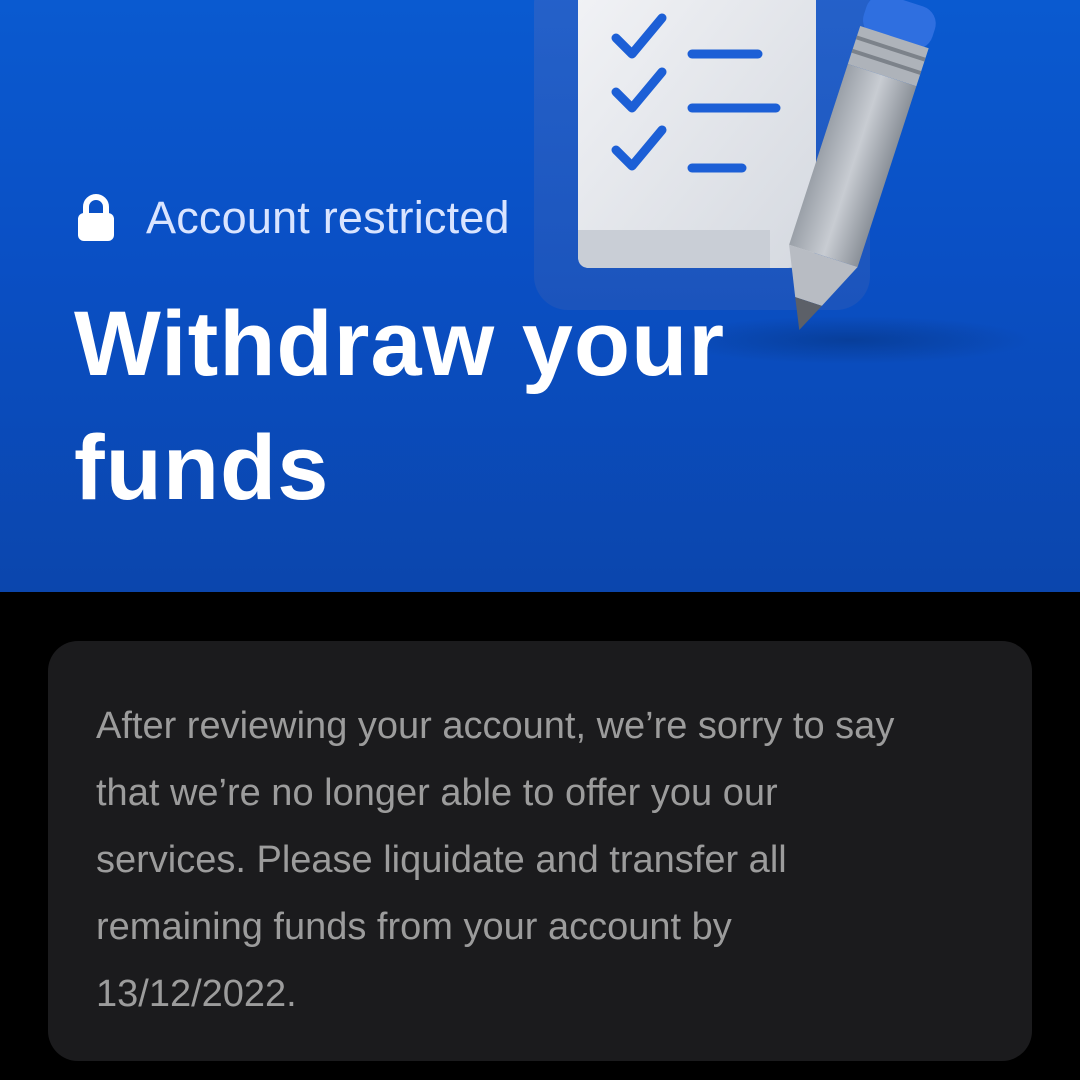 The width and height of the screenshot is (1080, 1080). I want to click on account-status-label: Account restricted, so click(328, 217).